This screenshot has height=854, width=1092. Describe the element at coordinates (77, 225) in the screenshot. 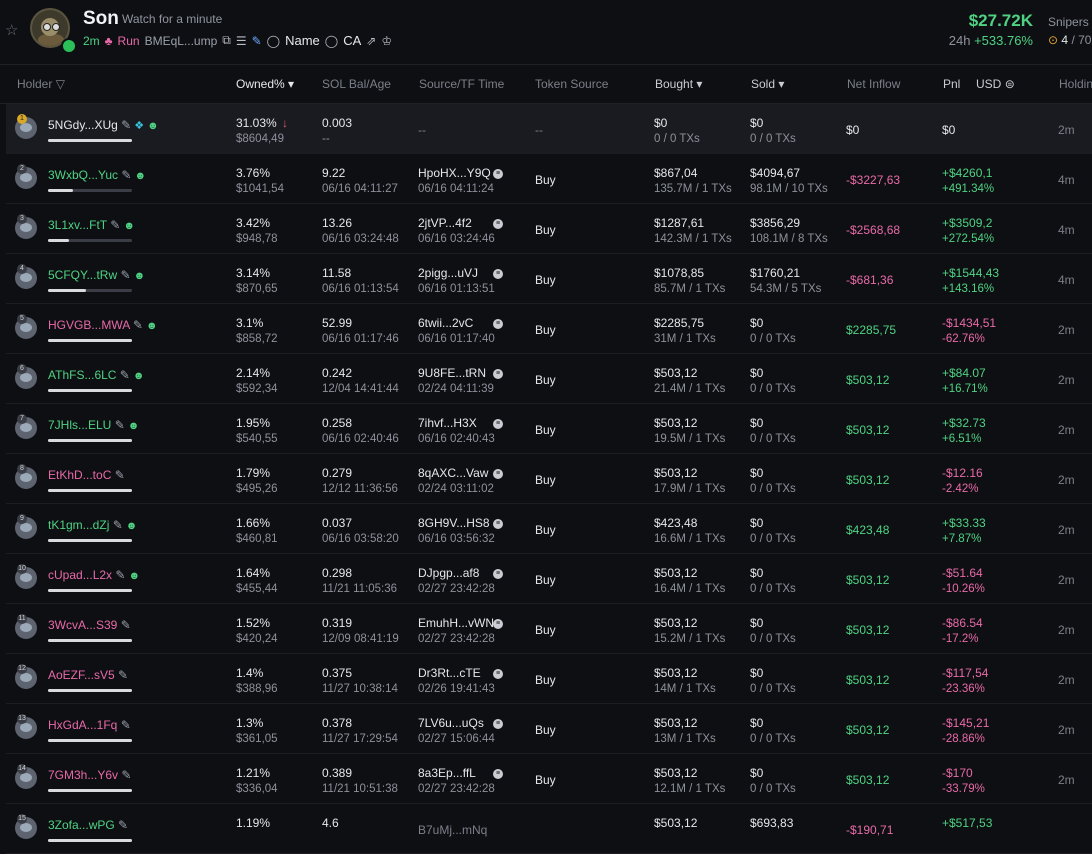

I see `holder-address-text: 3L1xv...FtT` at that location.